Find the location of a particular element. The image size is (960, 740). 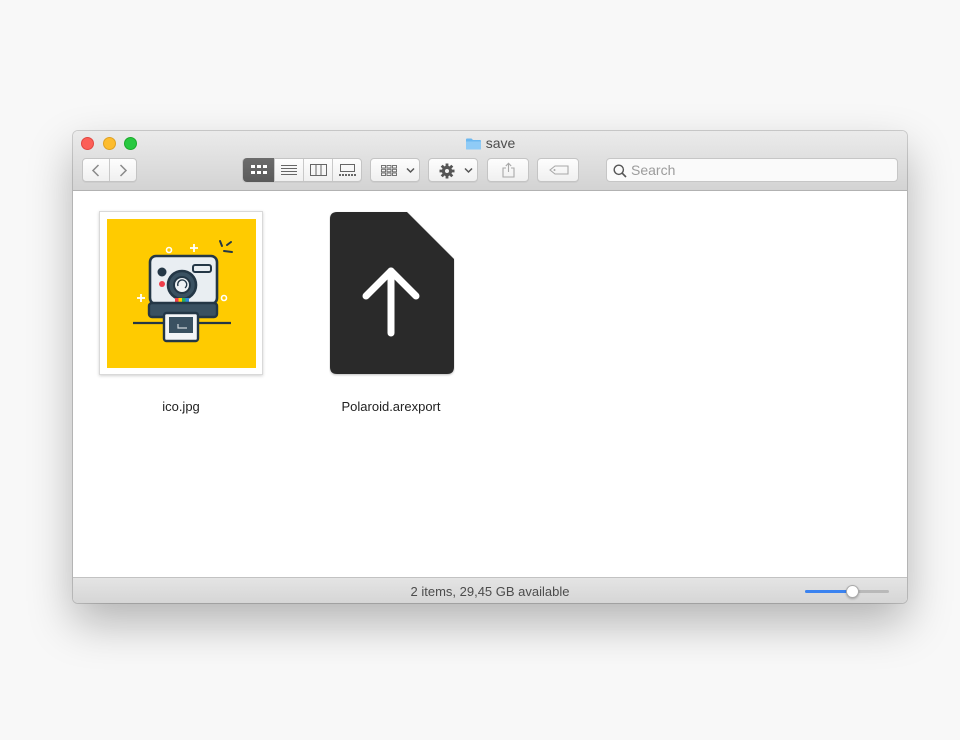

gallery-view-button is located at coordinates (347, 170).